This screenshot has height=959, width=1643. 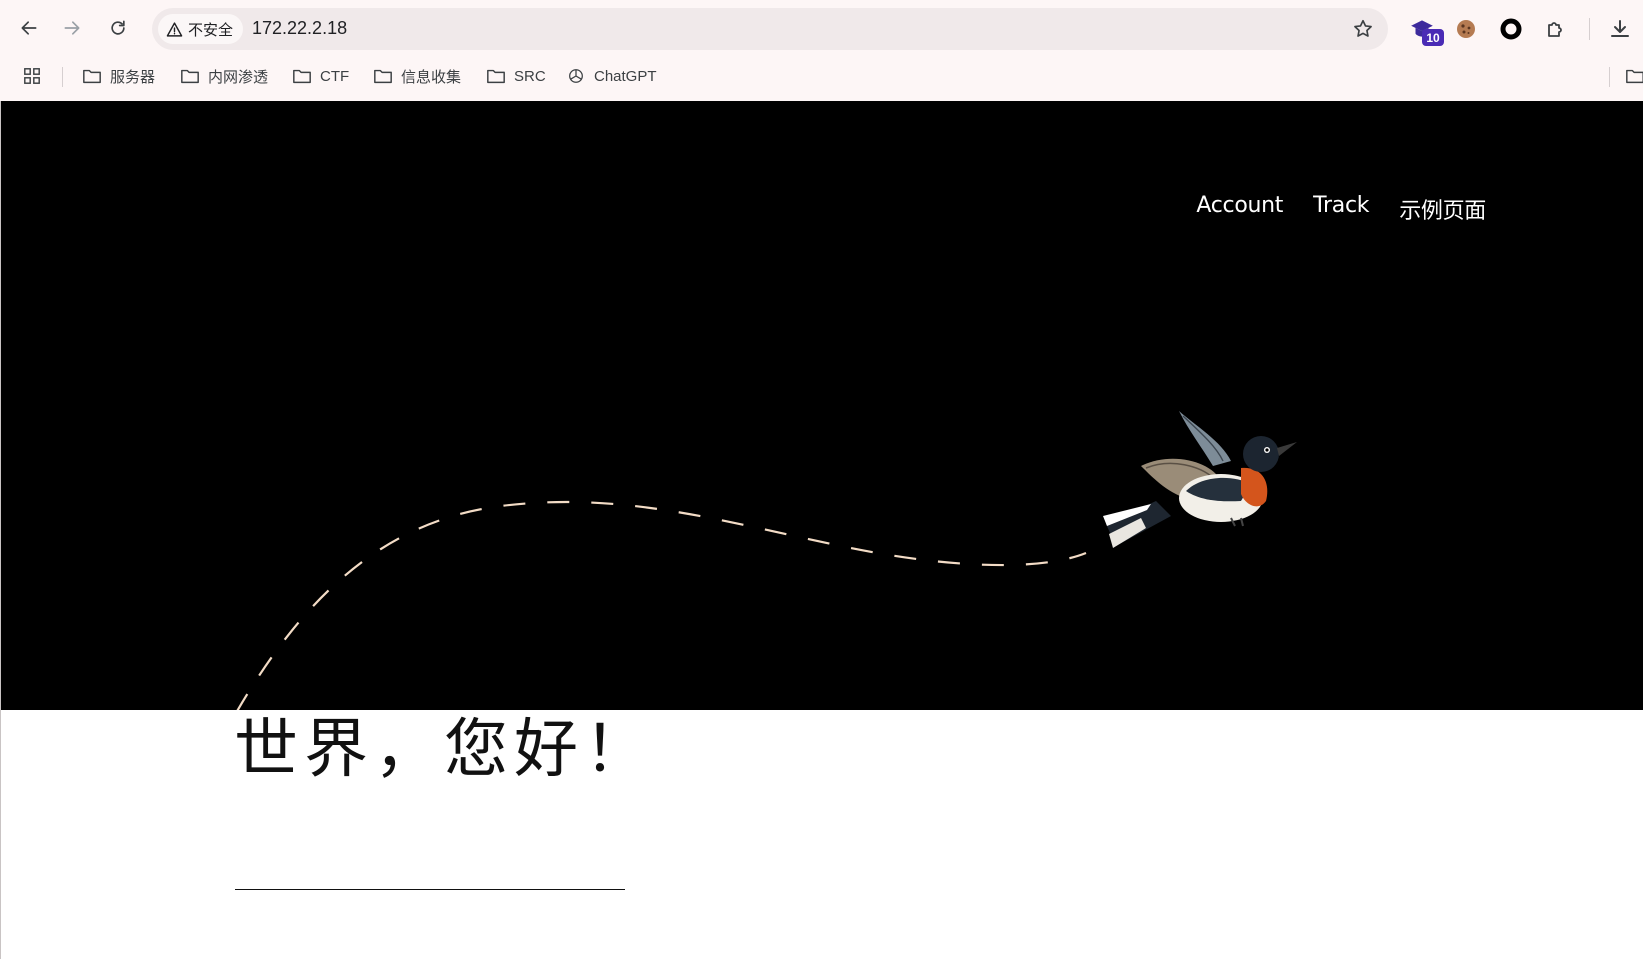 What do you see at coordinates (661, 605) in the screenshot?
I see `flight-path-decoration` at bounding box center [661, 605].